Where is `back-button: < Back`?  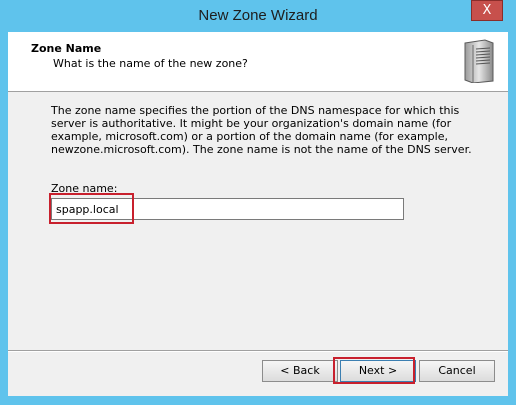 back-button: < Back is located at coordinates (300, 371).